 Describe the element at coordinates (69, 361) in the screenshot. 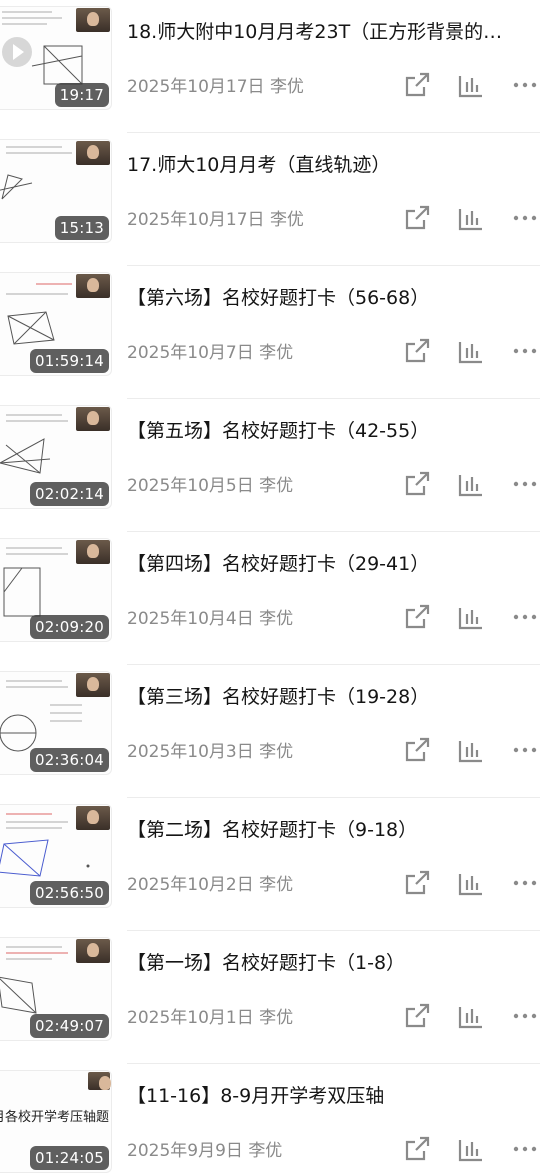

I see `video-duration: 01:59:14` at that location.